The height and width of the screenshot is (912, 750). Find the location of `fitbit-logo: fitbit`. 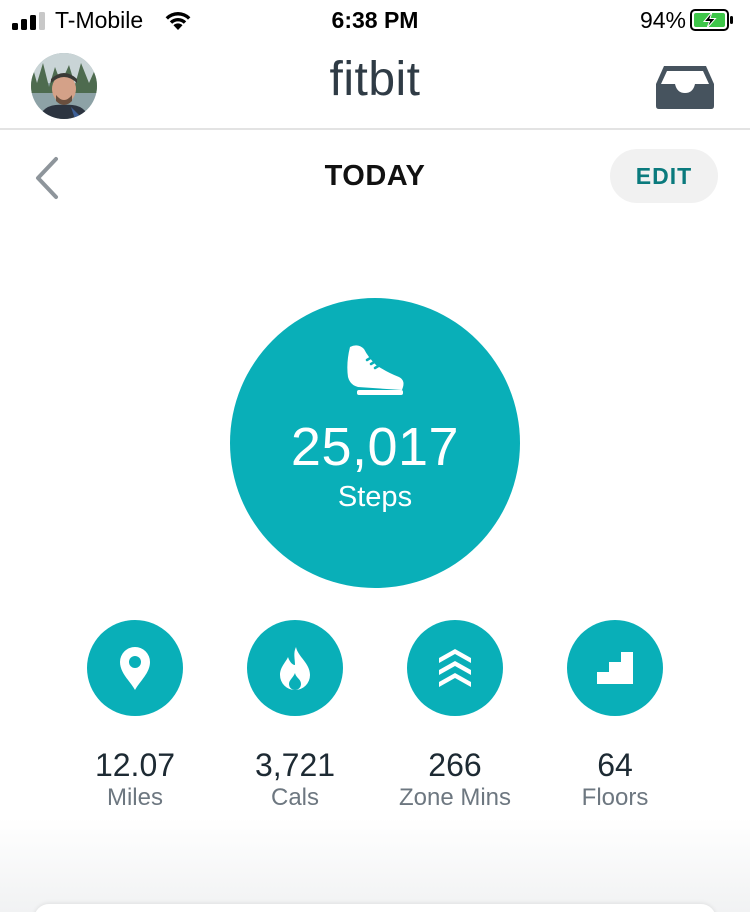

fitbit-logo: fitbit is located at coordinates (375, 79).